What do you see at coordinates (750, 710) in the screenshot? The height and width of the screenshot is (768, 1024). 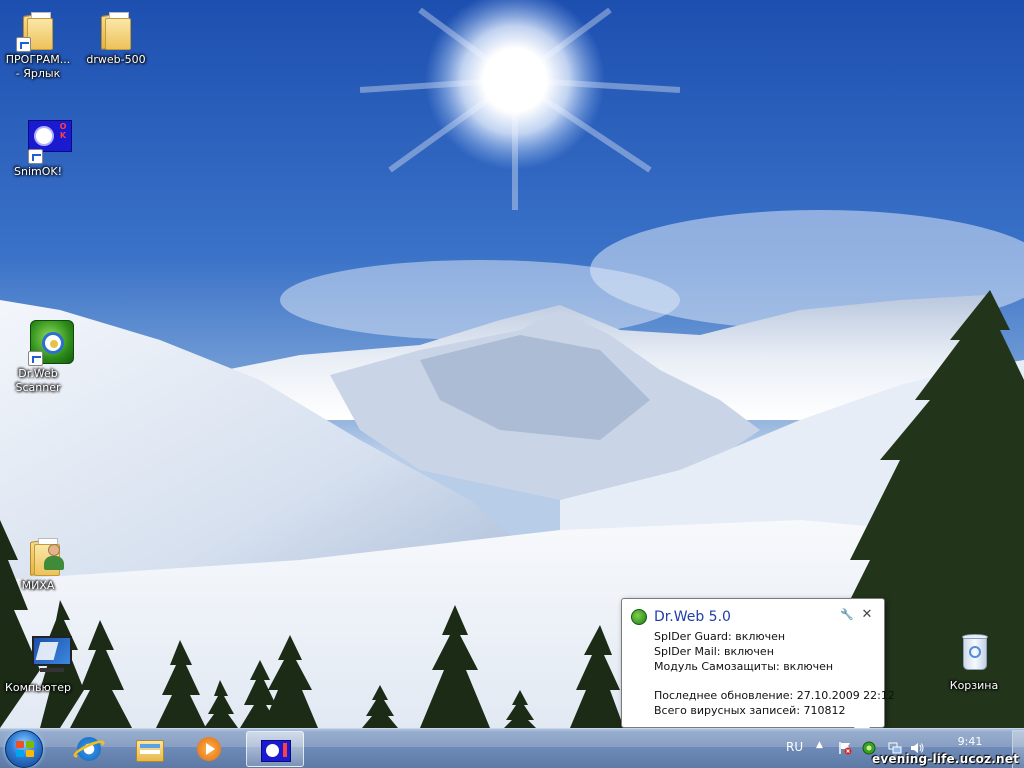 I see `balloon-line-virus-records: Всего вирусных записей: 710812` at bounding box center [750, 710].